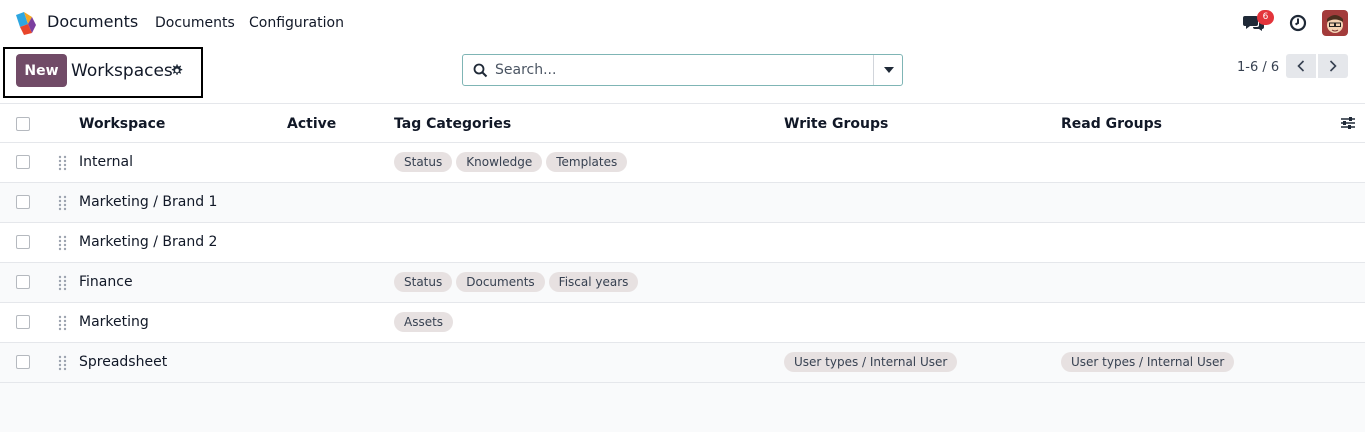 The height and width of the screenshot is (432, 1365). Describe the element at coordinates (195, 23) in the screenshot. I see `menu-item-documents: Documents` at that location.